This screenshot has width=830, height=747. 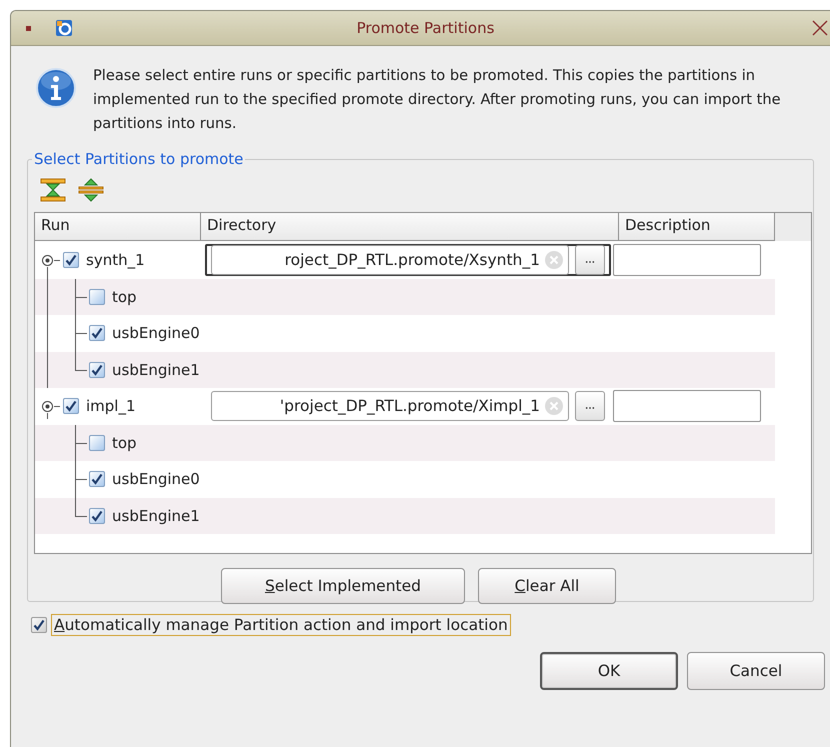 What do you see at coordinates (820, 28) in the screenshot?
I see `close-icon` at bounding box center [820, 28].